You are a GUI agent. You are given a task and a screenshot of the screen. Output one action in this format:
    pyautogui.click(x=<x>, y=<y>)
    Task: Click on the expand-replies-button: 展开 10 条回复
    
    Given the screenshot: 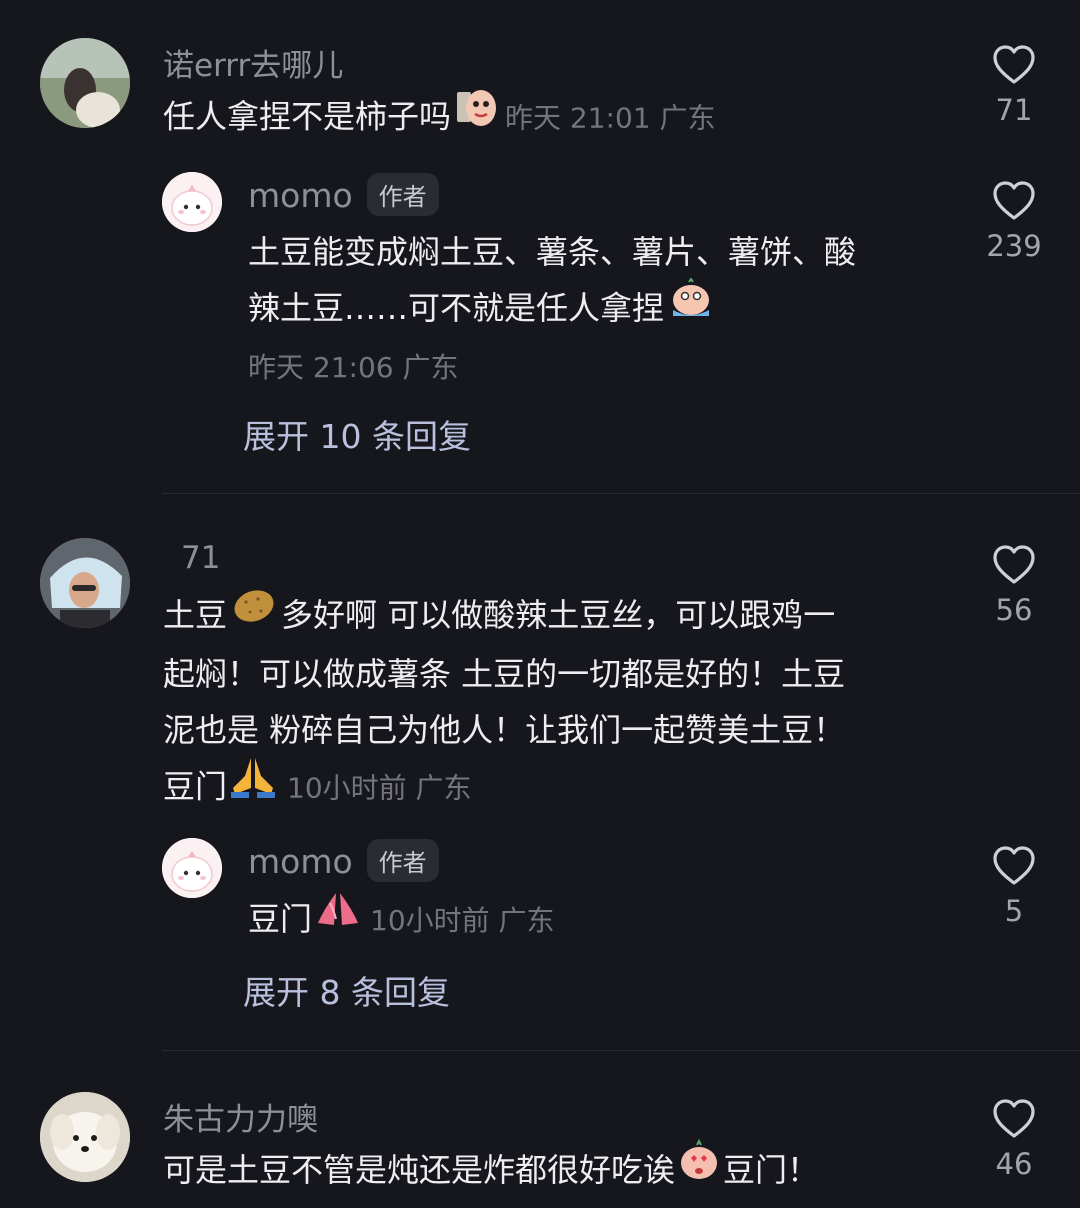 What is the action you would take?
    pyautogui.click(x=357, y=434)
    